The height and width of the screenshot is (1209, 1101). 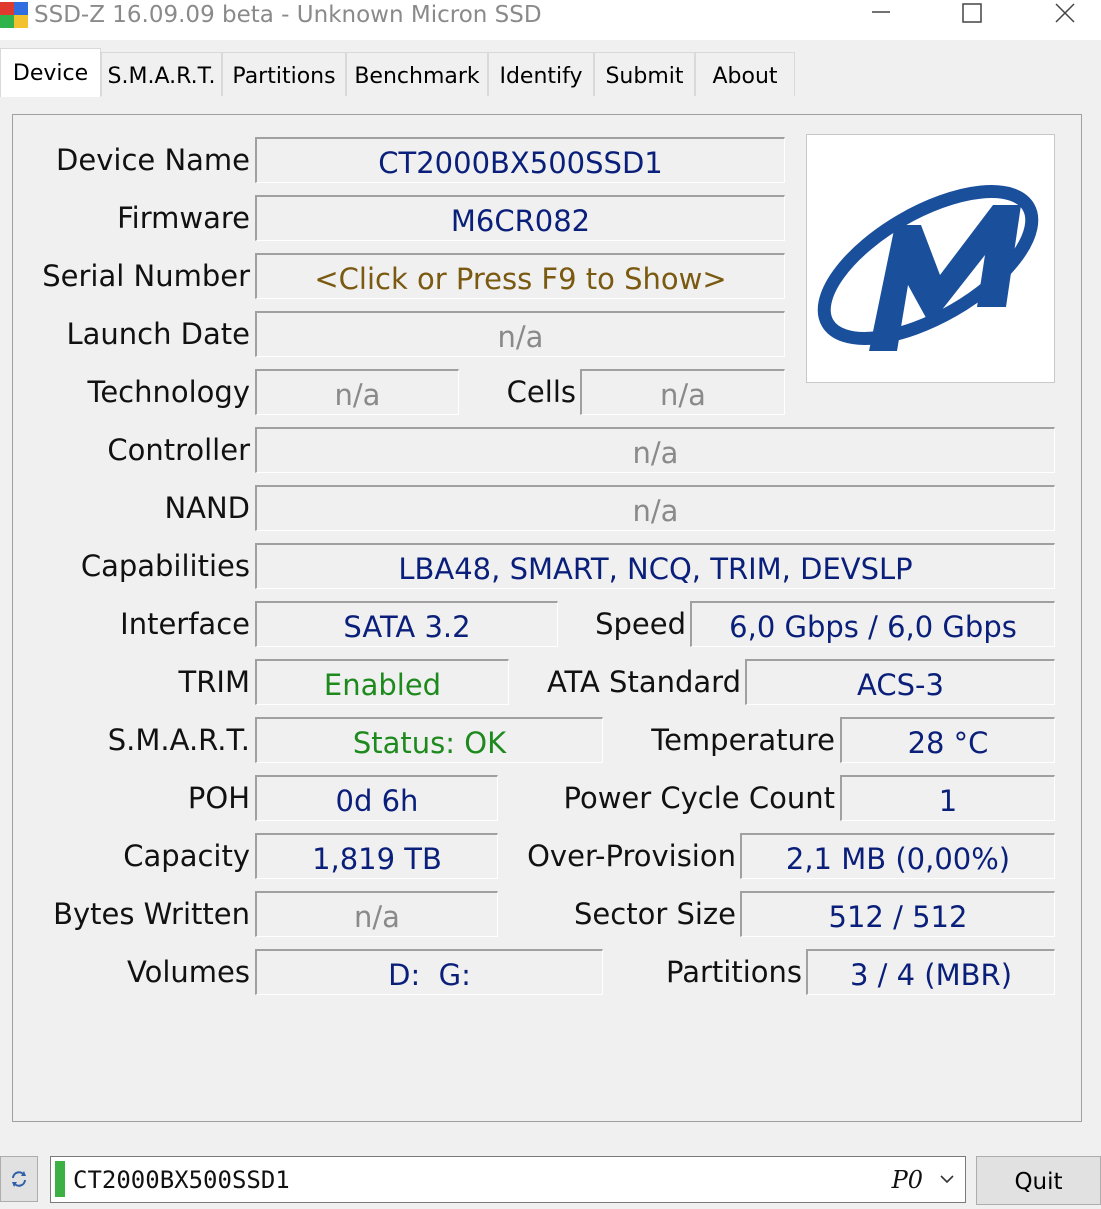 I want to click on quit-button: Quit, so click(x=1038, y=1180).